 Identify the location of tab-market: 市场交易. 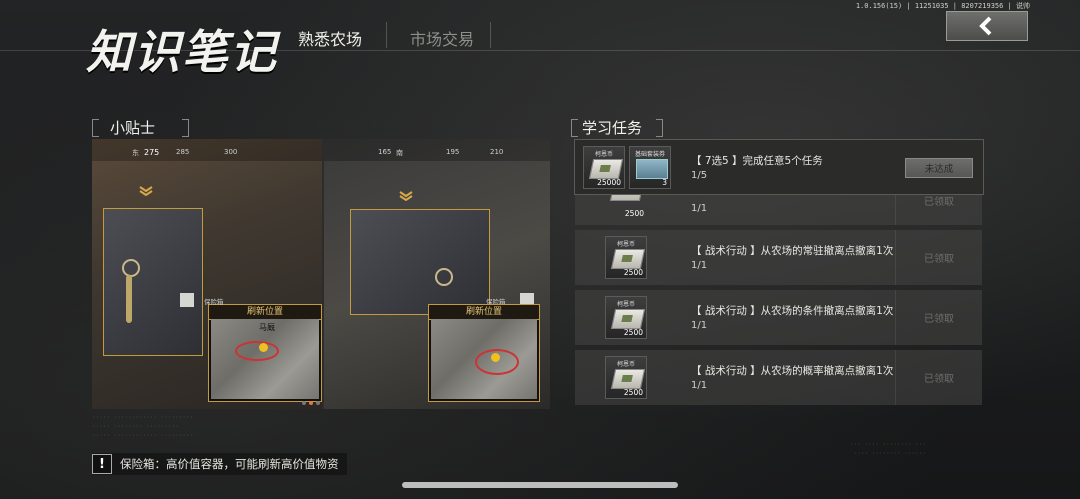
(442, 38).